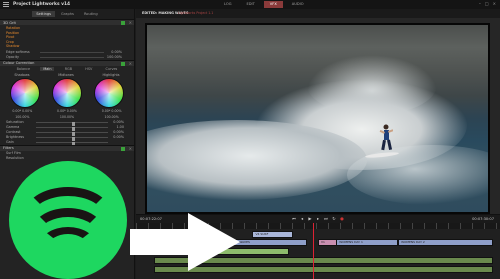 This screenshot has height=279, width=500. I want to click on param-label: Edge softness, so click(18, 52).